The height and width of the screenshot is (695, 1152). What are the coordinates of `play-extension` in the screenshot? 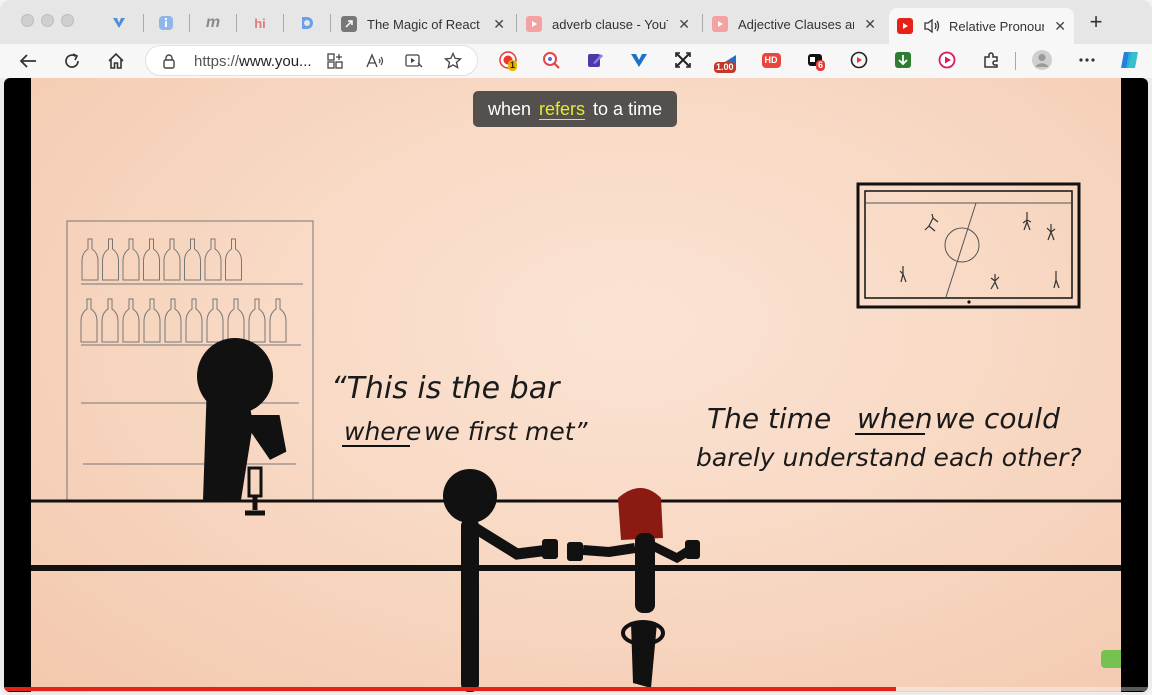 It's located at (947, 60).